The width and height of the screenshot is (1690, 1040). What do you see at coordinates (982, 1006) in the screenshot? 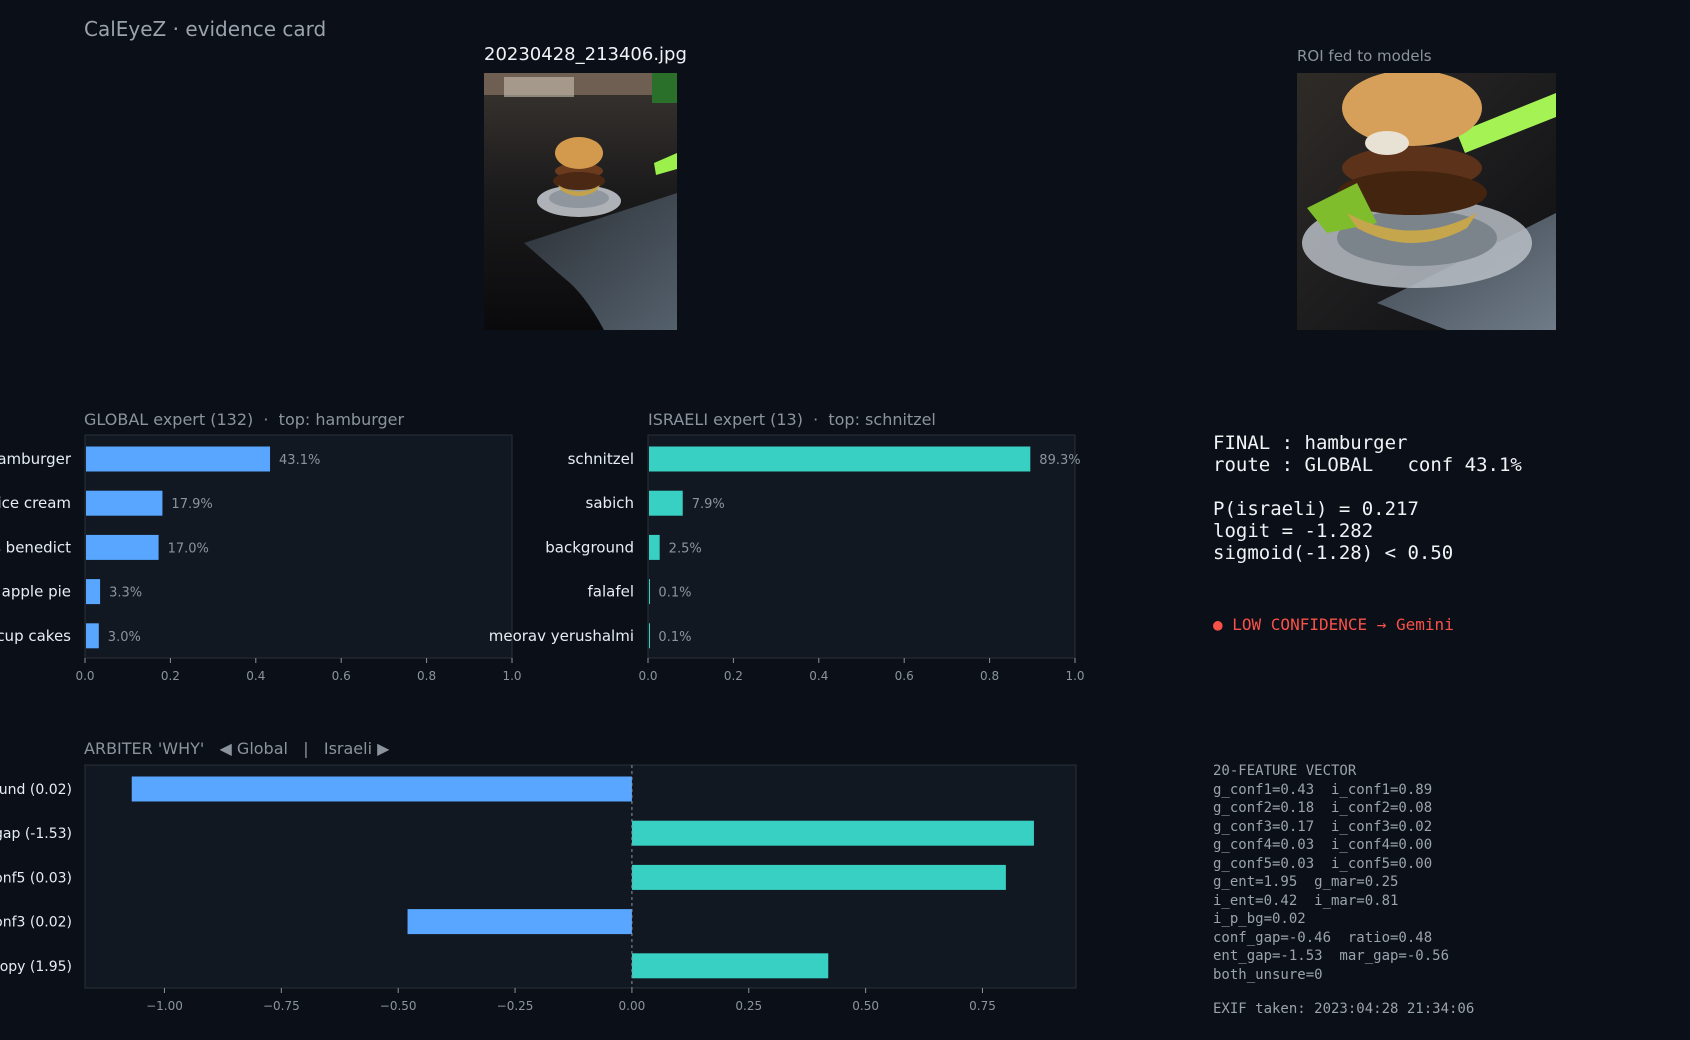
I see `arbiter-tick-label: 0.75` at bounding box center [982, 1006].